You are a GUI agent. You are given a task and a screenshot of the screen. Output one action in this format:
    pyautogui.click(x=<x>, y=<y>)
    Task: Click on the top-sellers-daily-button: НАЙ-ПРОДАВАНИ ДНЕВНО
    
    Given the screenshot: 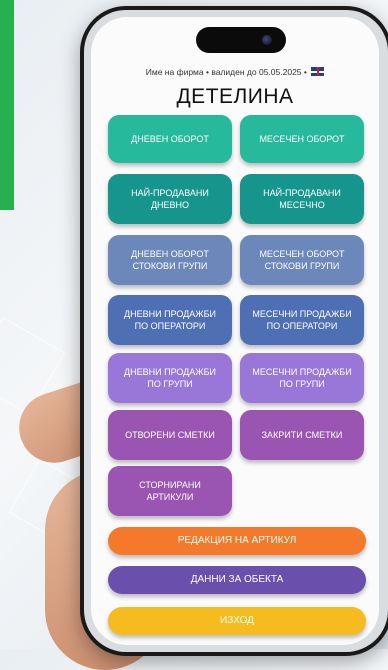 What is the action you would take?
    pyautogui.click(x=170, y=199)
    